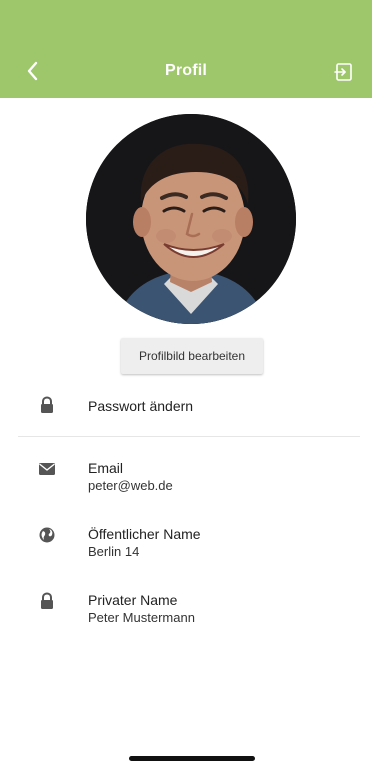 The height and width of the screenshot is (765, 372). What do you see at coordinates (141, 617) in the screenshot?
I see `private-name-value: Peter Mustermann` at bounding box center [141, 617].